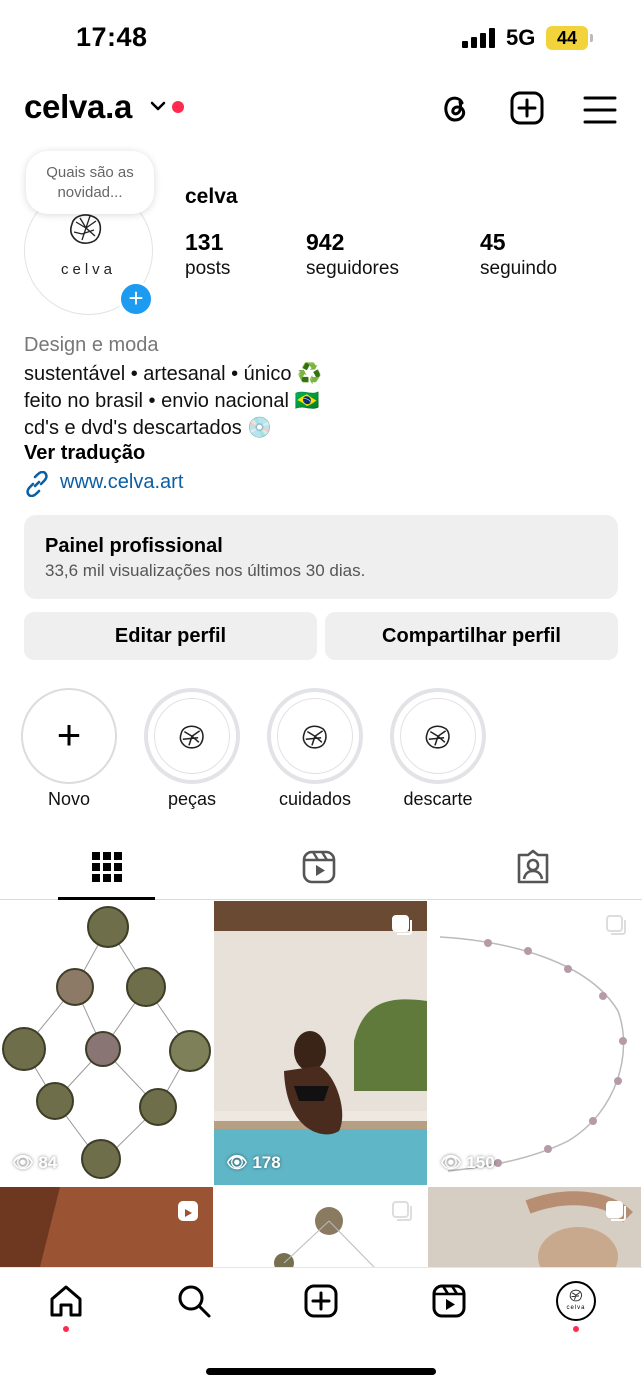 The height and width of the screenshot is (1389, 642). I want to click on following-count: 45, so click(493, 242).